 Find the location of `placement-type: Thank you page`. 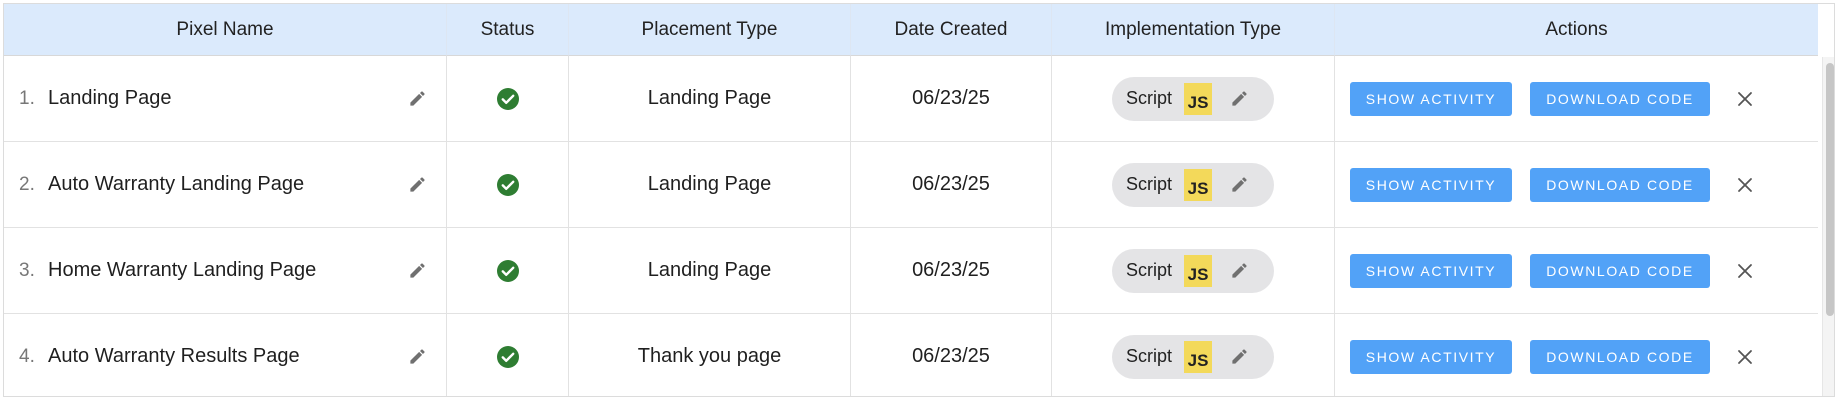

placement-type: Thank you page is located at coordinates (709, 356).